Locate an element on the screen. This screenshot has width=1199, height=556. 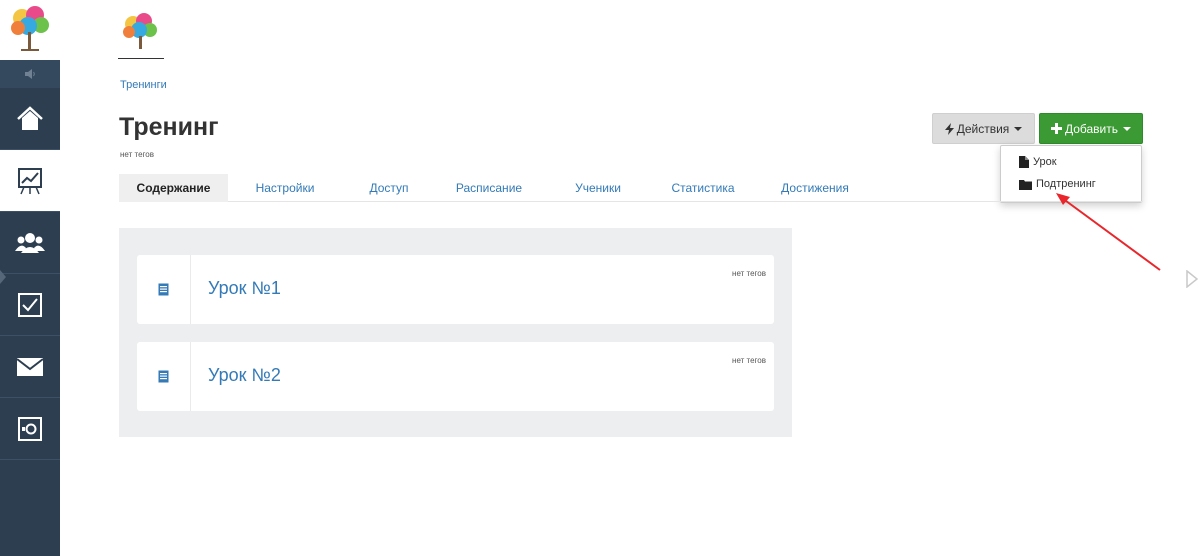
add-button-label: Добавить is located at coordinates (1091, 128).